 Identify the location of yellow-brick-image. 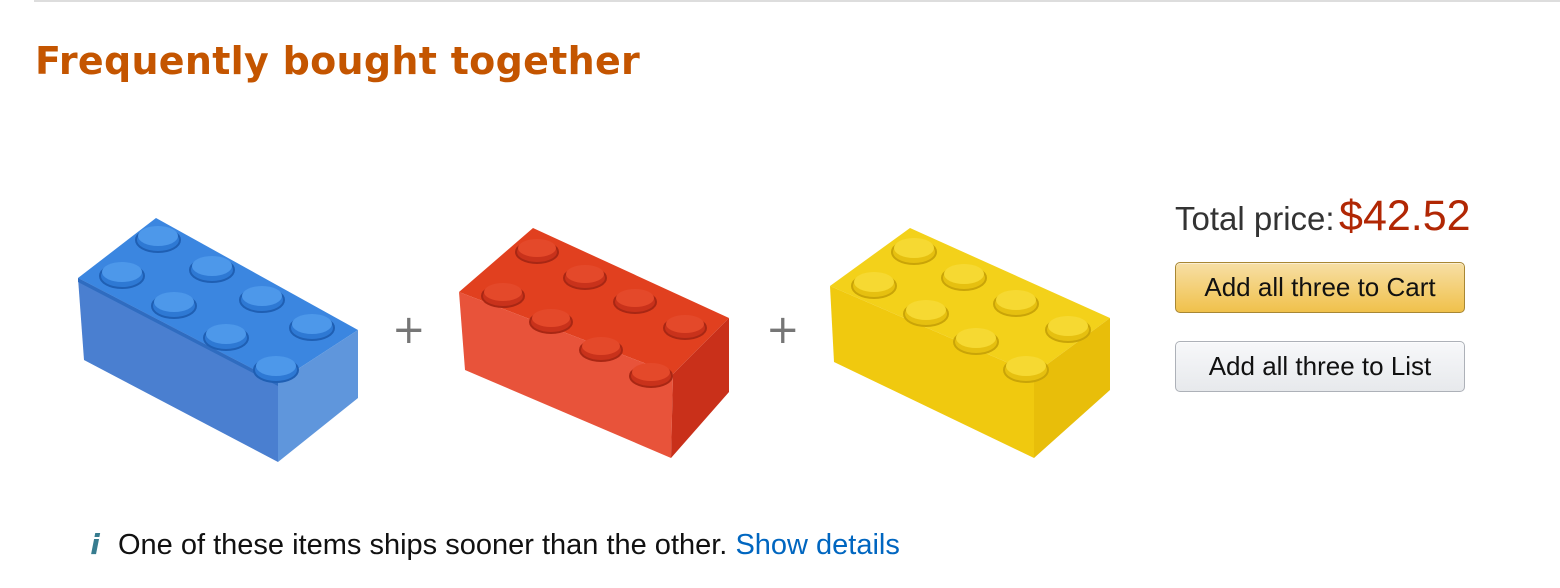
(970, 343).